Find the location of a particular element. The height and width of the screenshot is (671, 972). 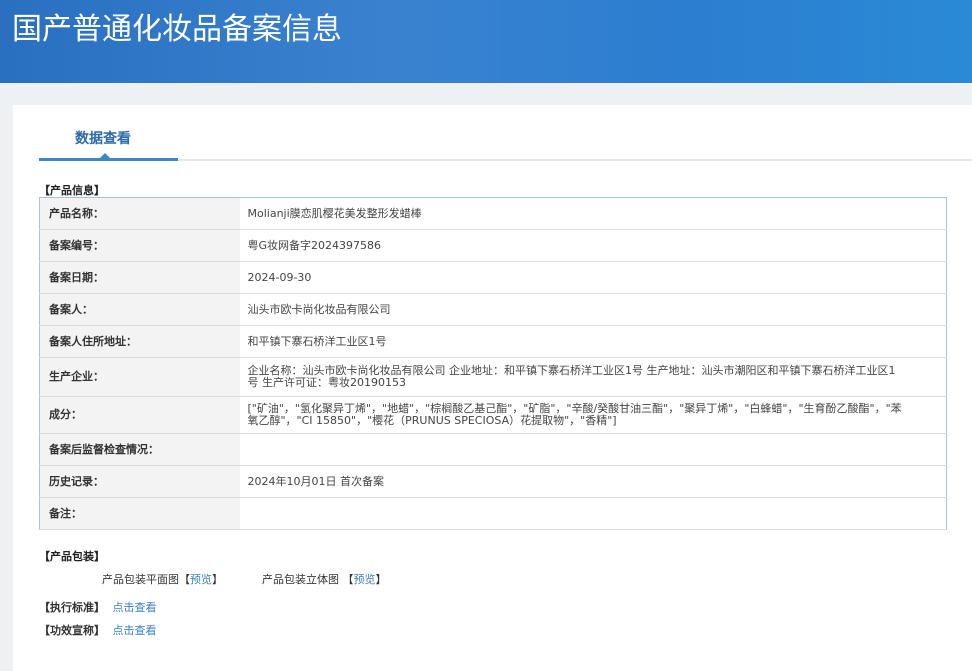

table-row: 备案编号： 粤G妆网备字2024397586 is located at coordinates (493, 245).